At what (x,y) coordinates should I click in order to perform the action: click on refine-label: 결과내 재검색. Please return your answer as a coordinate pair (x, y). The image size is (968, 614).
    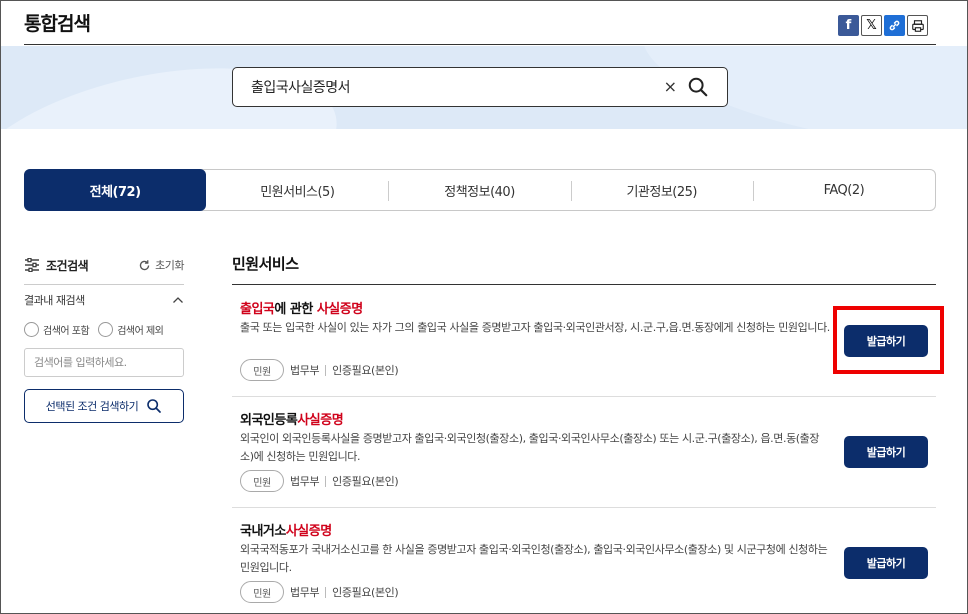
    Looking at the image, I should click on (54, 300).